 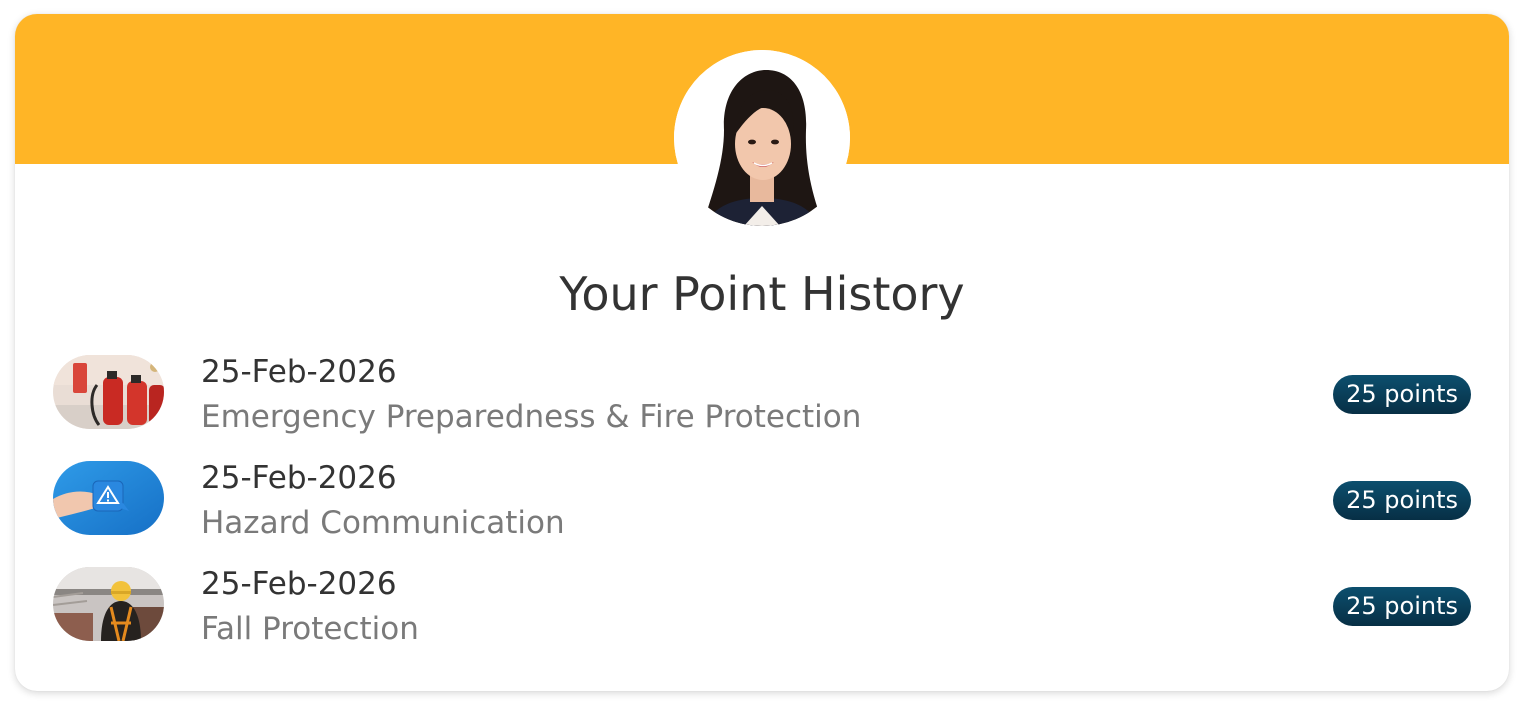 What do you see at coordinates (762, 609) in the screenshot?
I see `list-item: 25-Feb-2026 Fall Protection 25 points` at bounding box center [762, 609].